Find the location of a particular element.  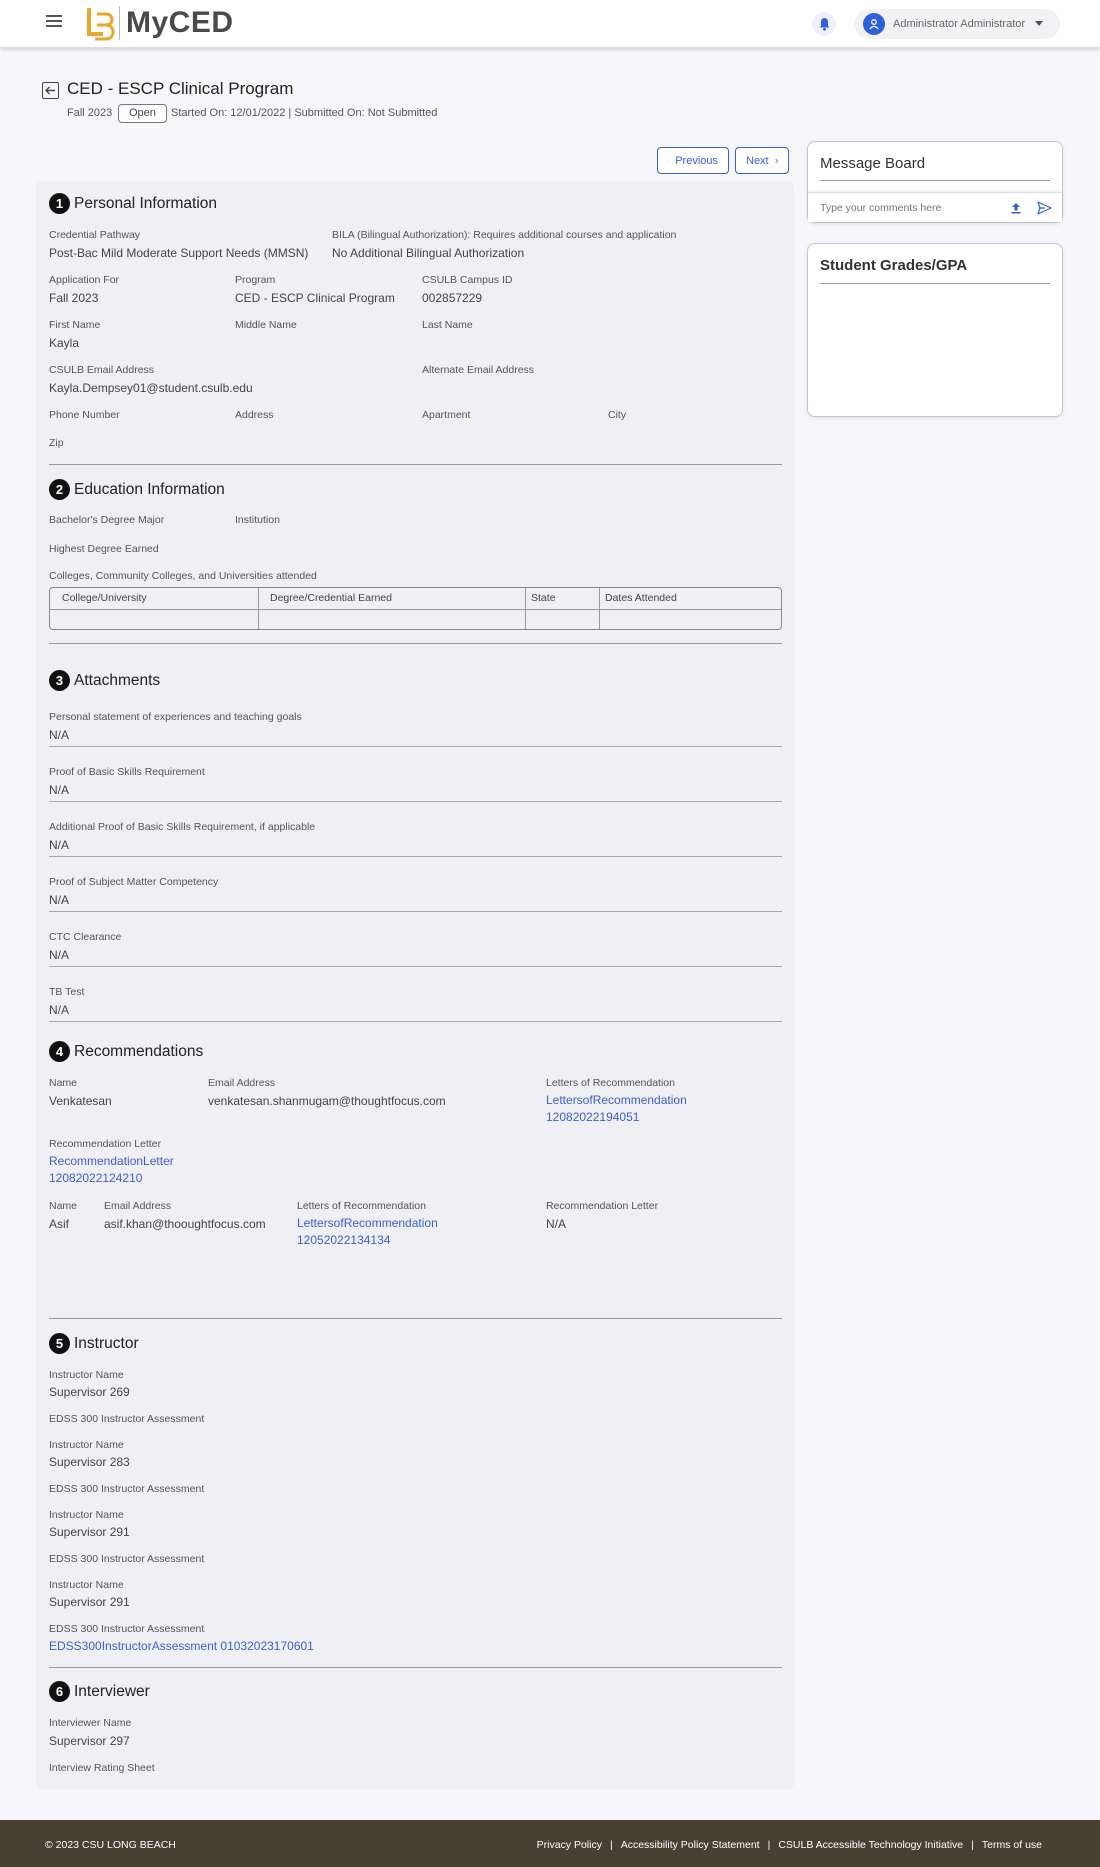

letters-of-recommendation-label: Letters of Recommendation is located at coordinates (361, 1206).